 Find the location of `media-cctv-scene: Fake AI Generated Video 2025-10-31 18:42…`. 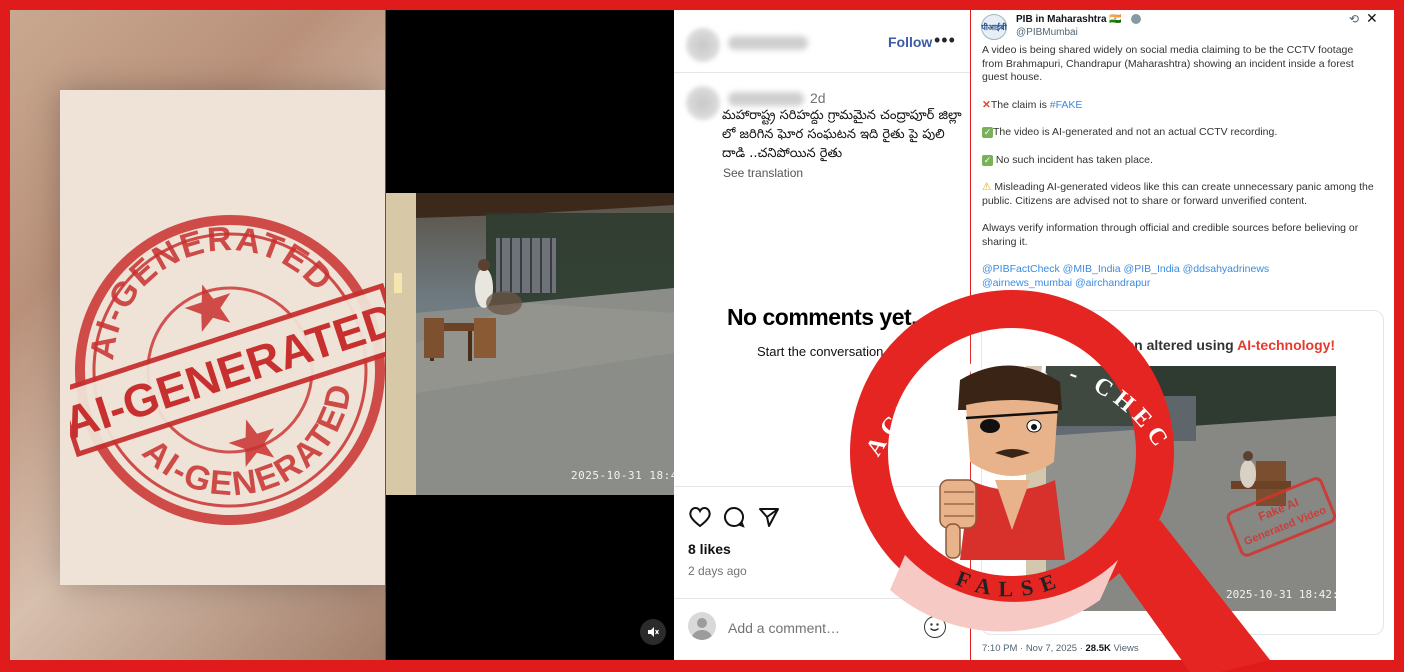

media-cctv-scene: Fake AI Generated Video 2025-10-31 18:42… is located at coordinates (1181, 488).